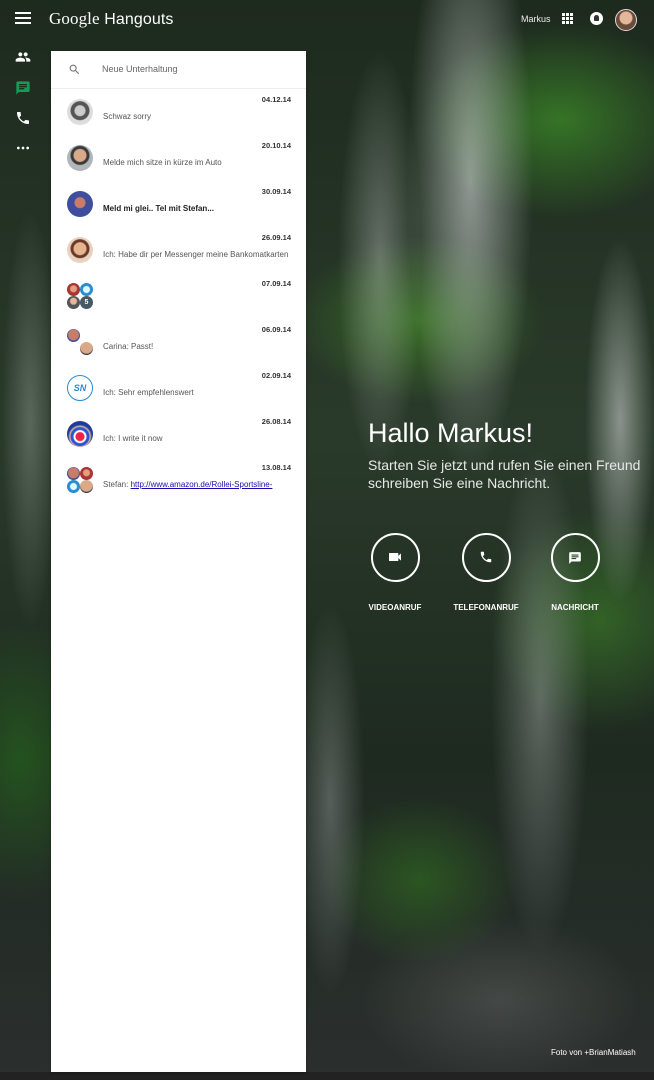 The image size is (654, 1080). Describe the element at coordinates (74, 18) in the screenshot. I see `logo-google: Google` at that location.